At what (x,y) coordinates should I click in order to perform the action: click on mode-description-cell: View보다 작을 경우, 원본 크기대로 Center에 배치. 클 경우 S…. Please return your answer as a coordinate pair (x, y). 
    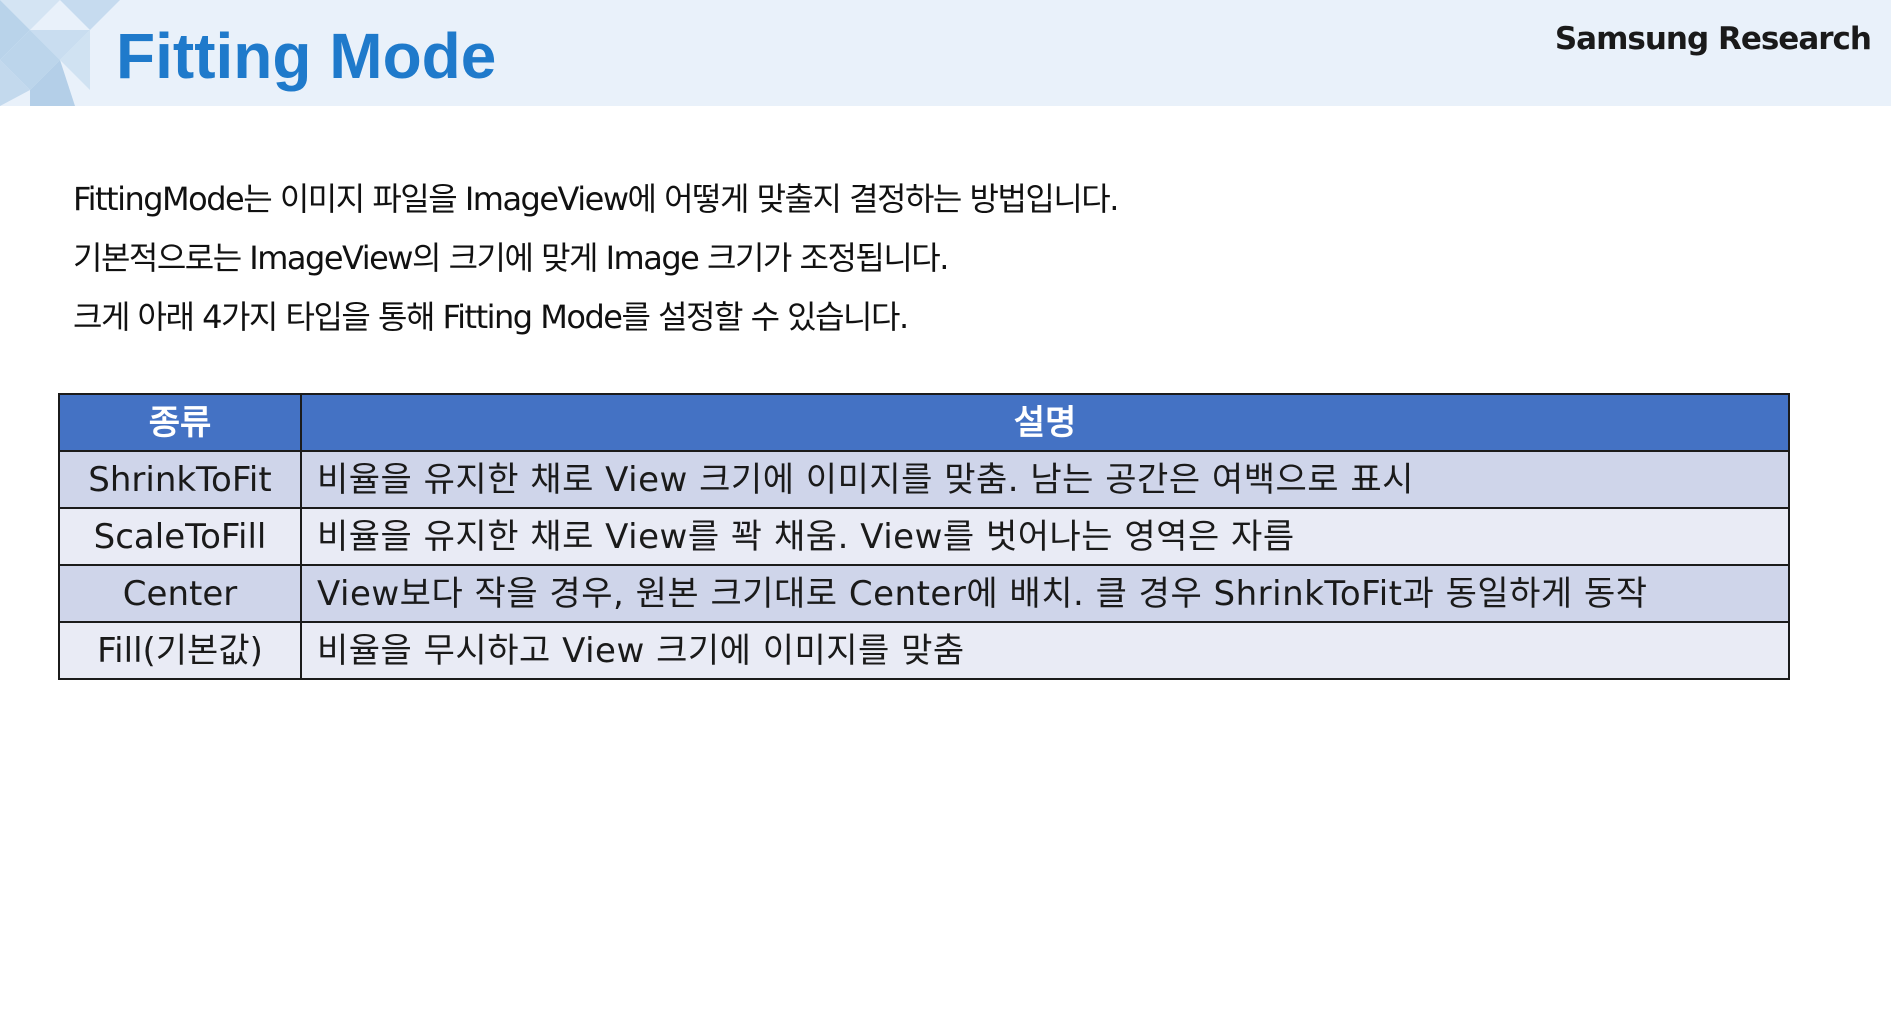
    Looking at the image, I should click on (1045, 593).